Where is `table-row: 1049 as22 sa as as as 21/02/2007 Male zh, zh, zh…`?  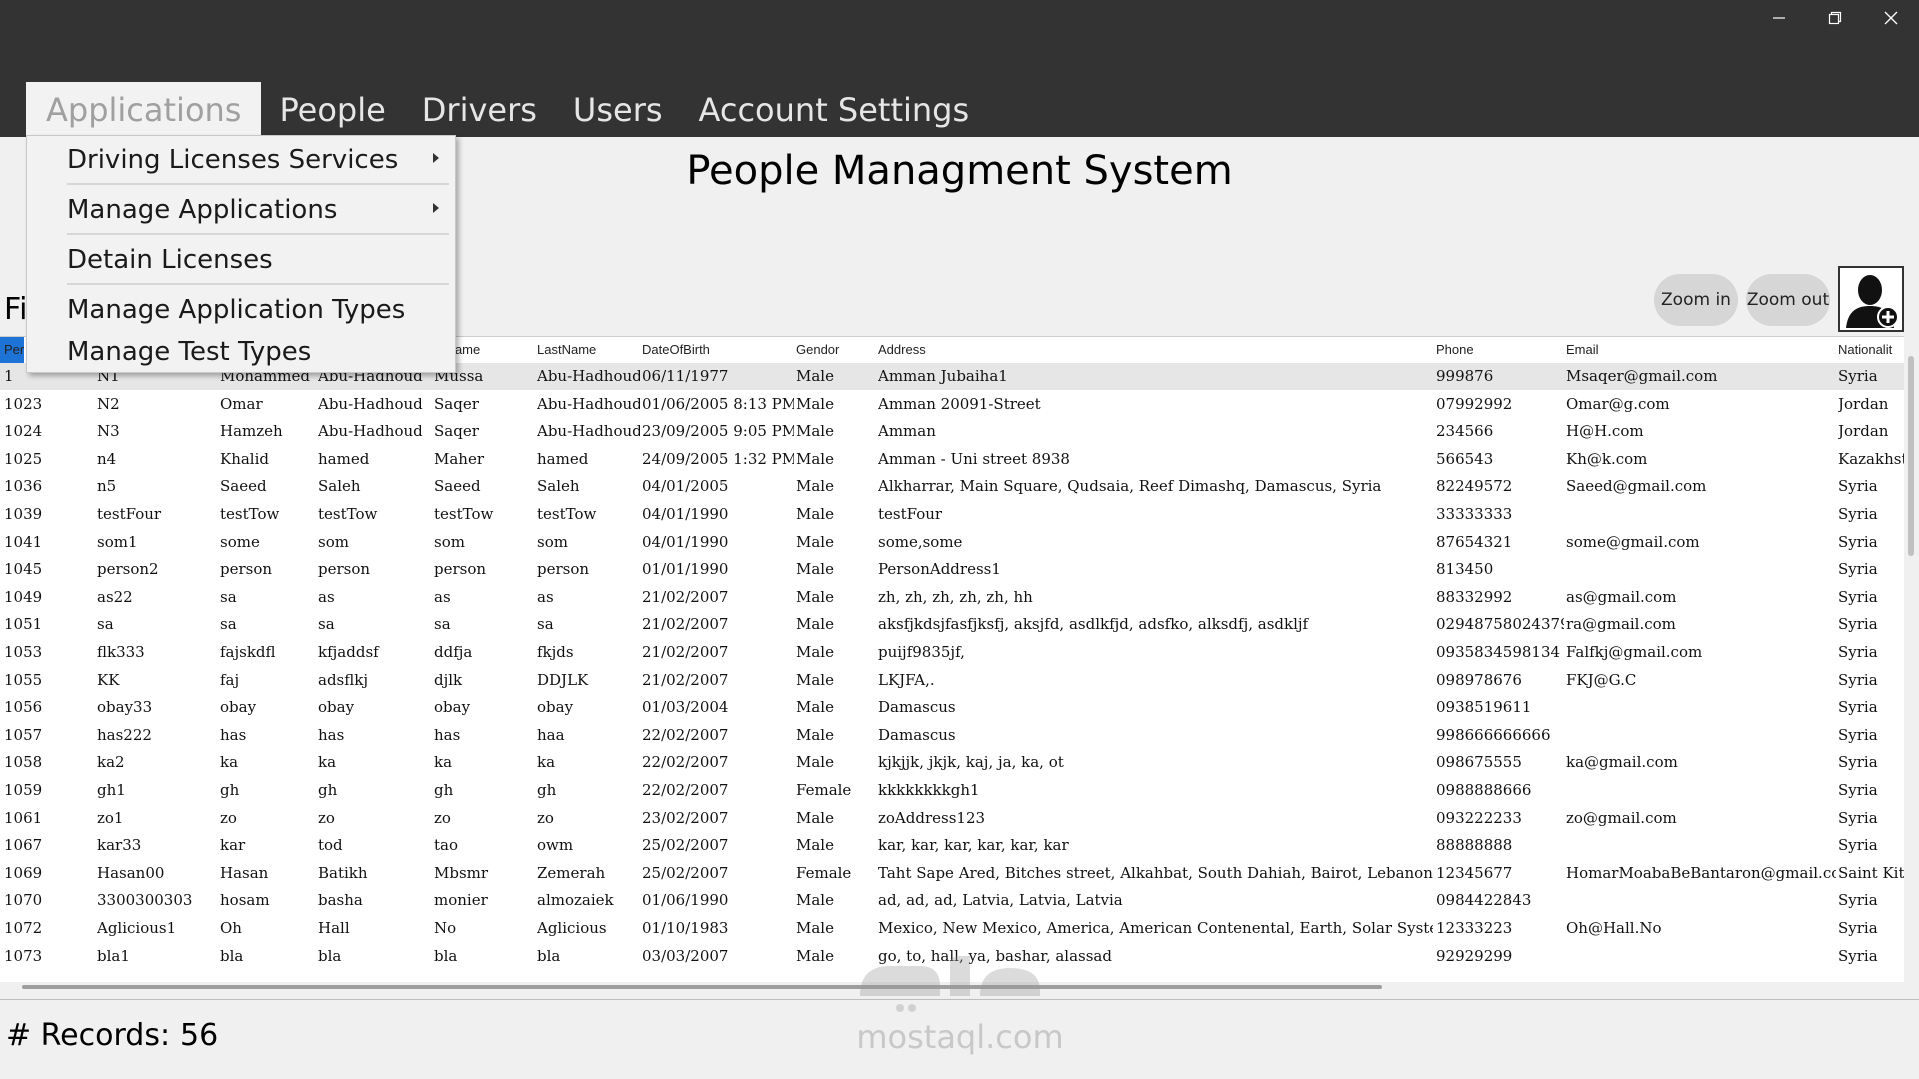 table-row: 1049 as22 sa as as as 21/02/2007 Male zh, zh, zh… is located at coordinates (952, 597).